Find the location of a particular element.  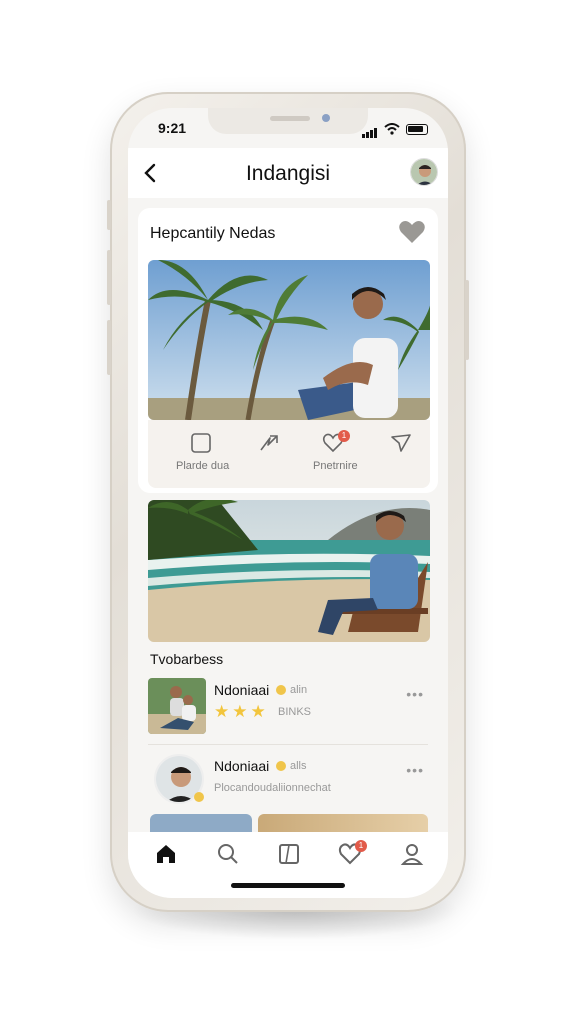

list-item-tag: alls is located at coordinates (298, 766).